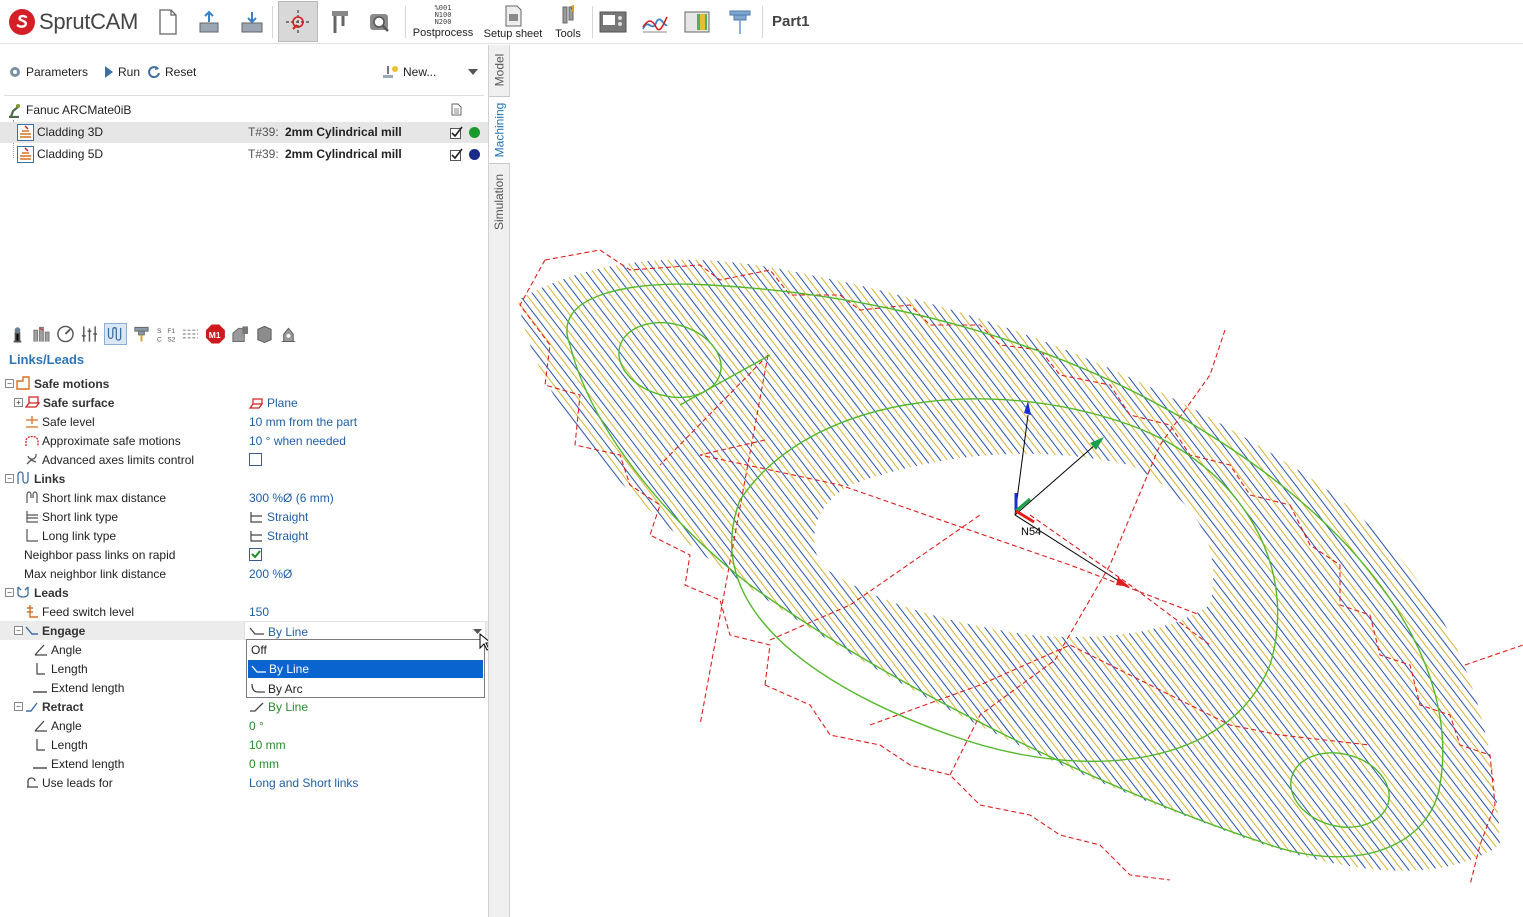 The image size is (1523, 917). Describe the element at coordinates (380, 22) in the screenshot. I see `inspect-button` at that location.